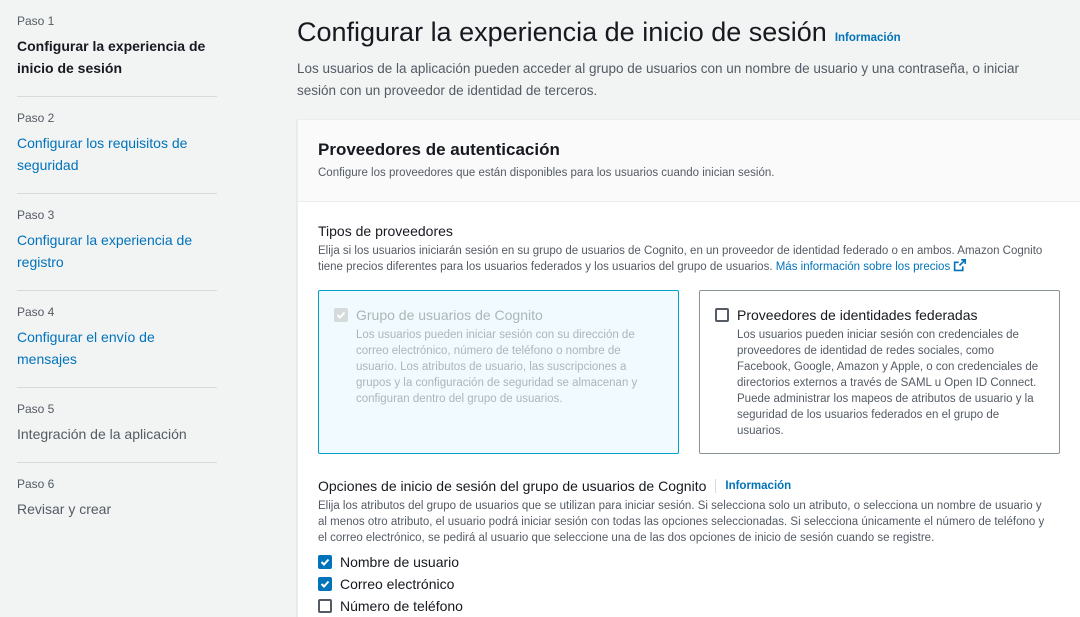  I want to click on step-title-integration: Integración de la aplicación, so click(102, 434).